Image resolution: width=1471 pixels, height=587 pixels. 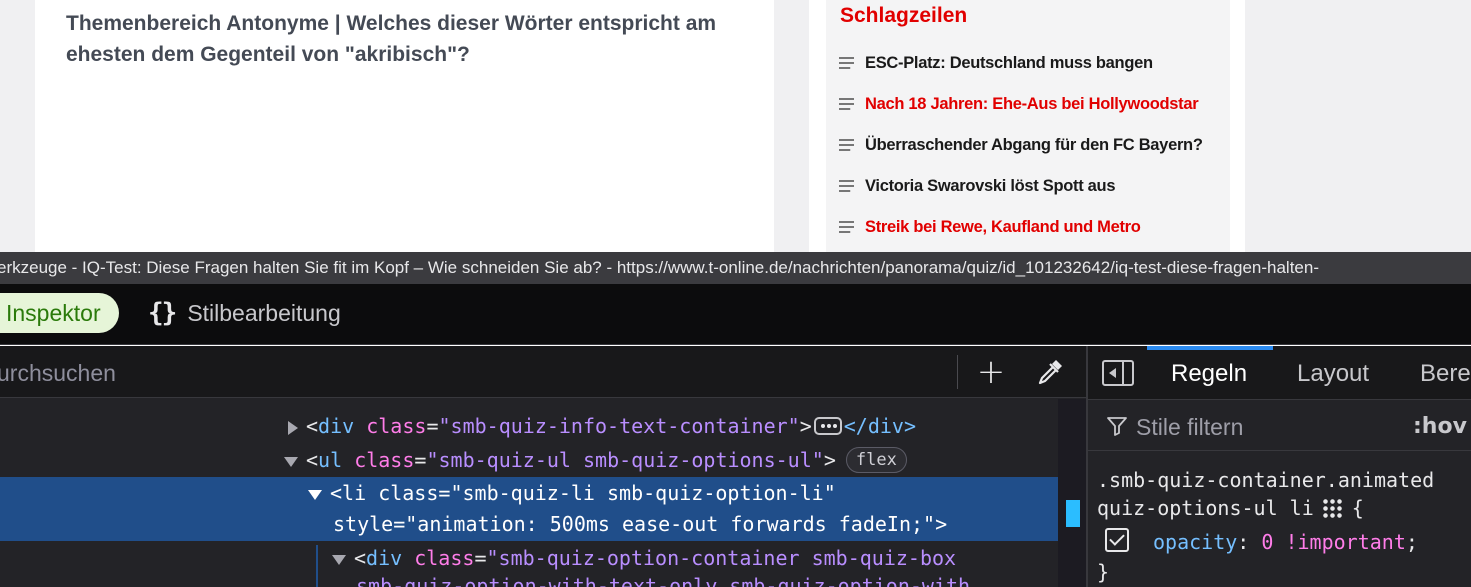 I want to click on filter-styles-bar: Stile filtern :hov, so click(x=1279, y=426).